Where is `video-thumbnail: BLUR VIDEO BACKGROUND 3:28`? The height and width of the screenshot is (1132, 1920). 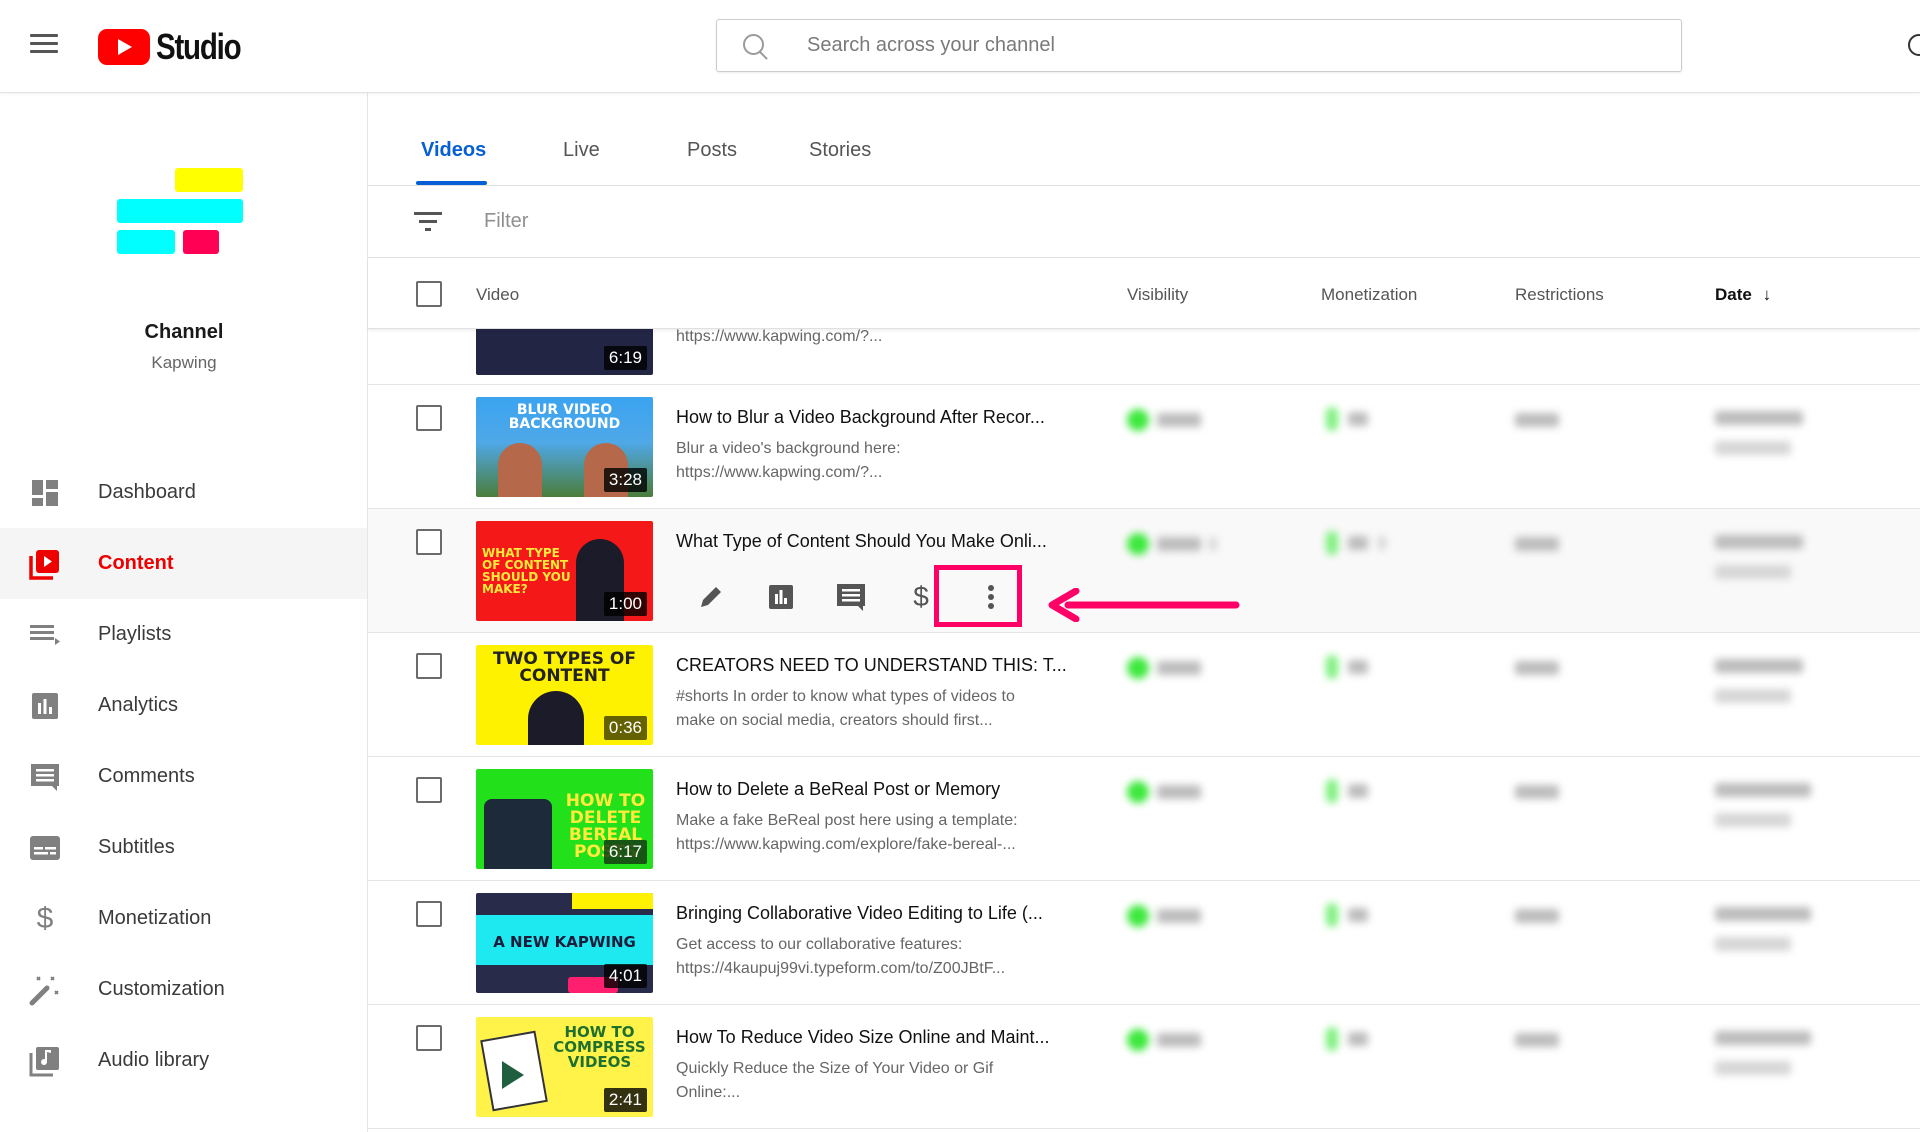
video-thumbnail: BLUR VIDEO BACKGROUND 3:28 is located at coordinates (564, 447).